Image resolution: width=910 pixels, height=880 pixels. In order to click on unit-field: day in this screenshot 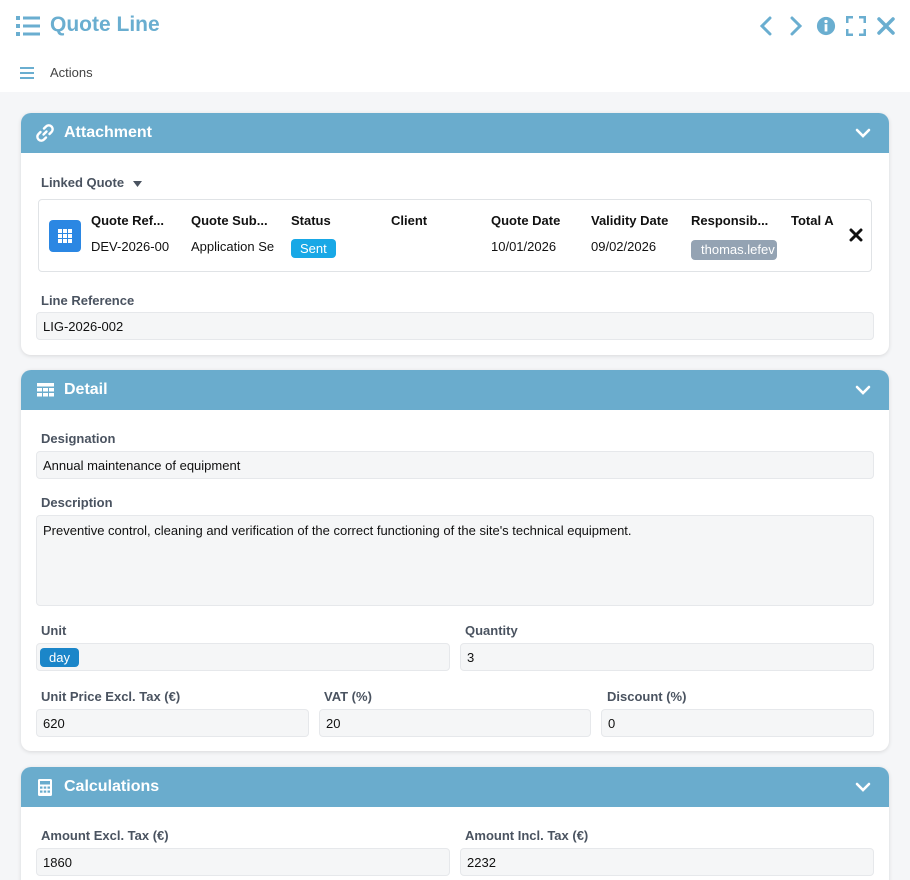, I will do `click(243, 657)`.